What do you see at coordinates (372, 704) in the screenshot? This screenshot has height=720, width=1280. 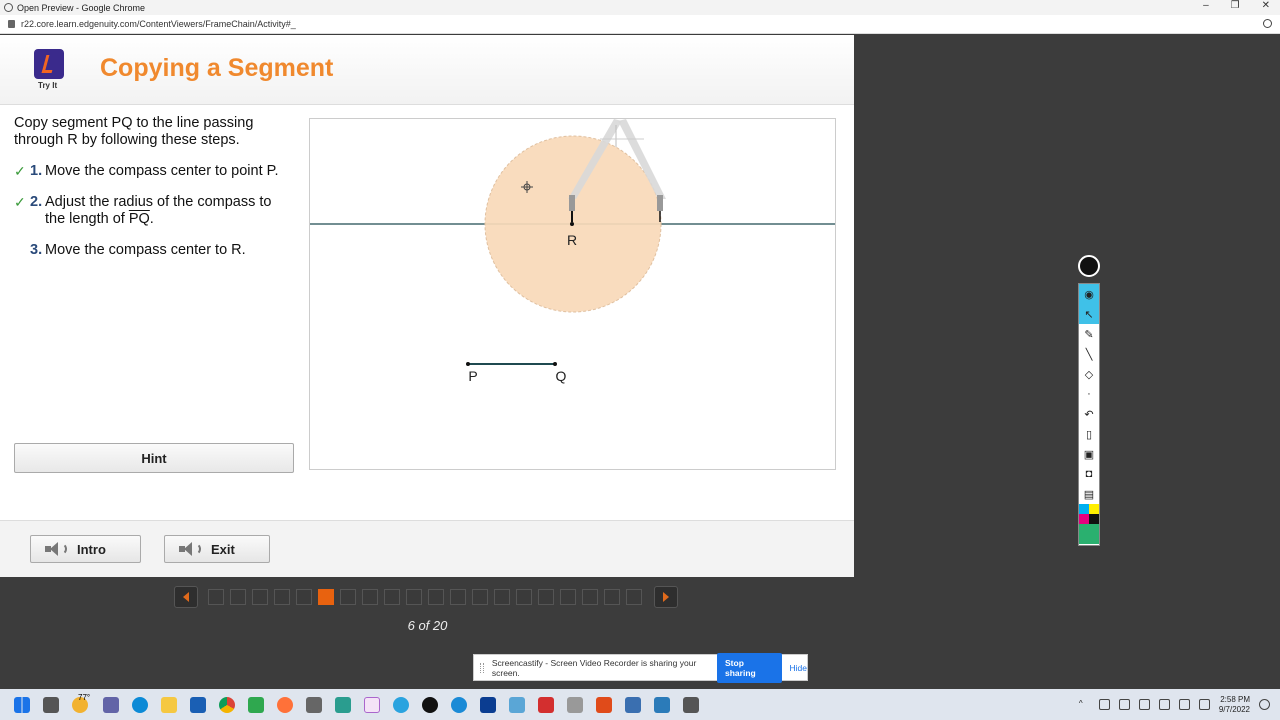 I see `app-w-icon` at bounding box center [372, 704].